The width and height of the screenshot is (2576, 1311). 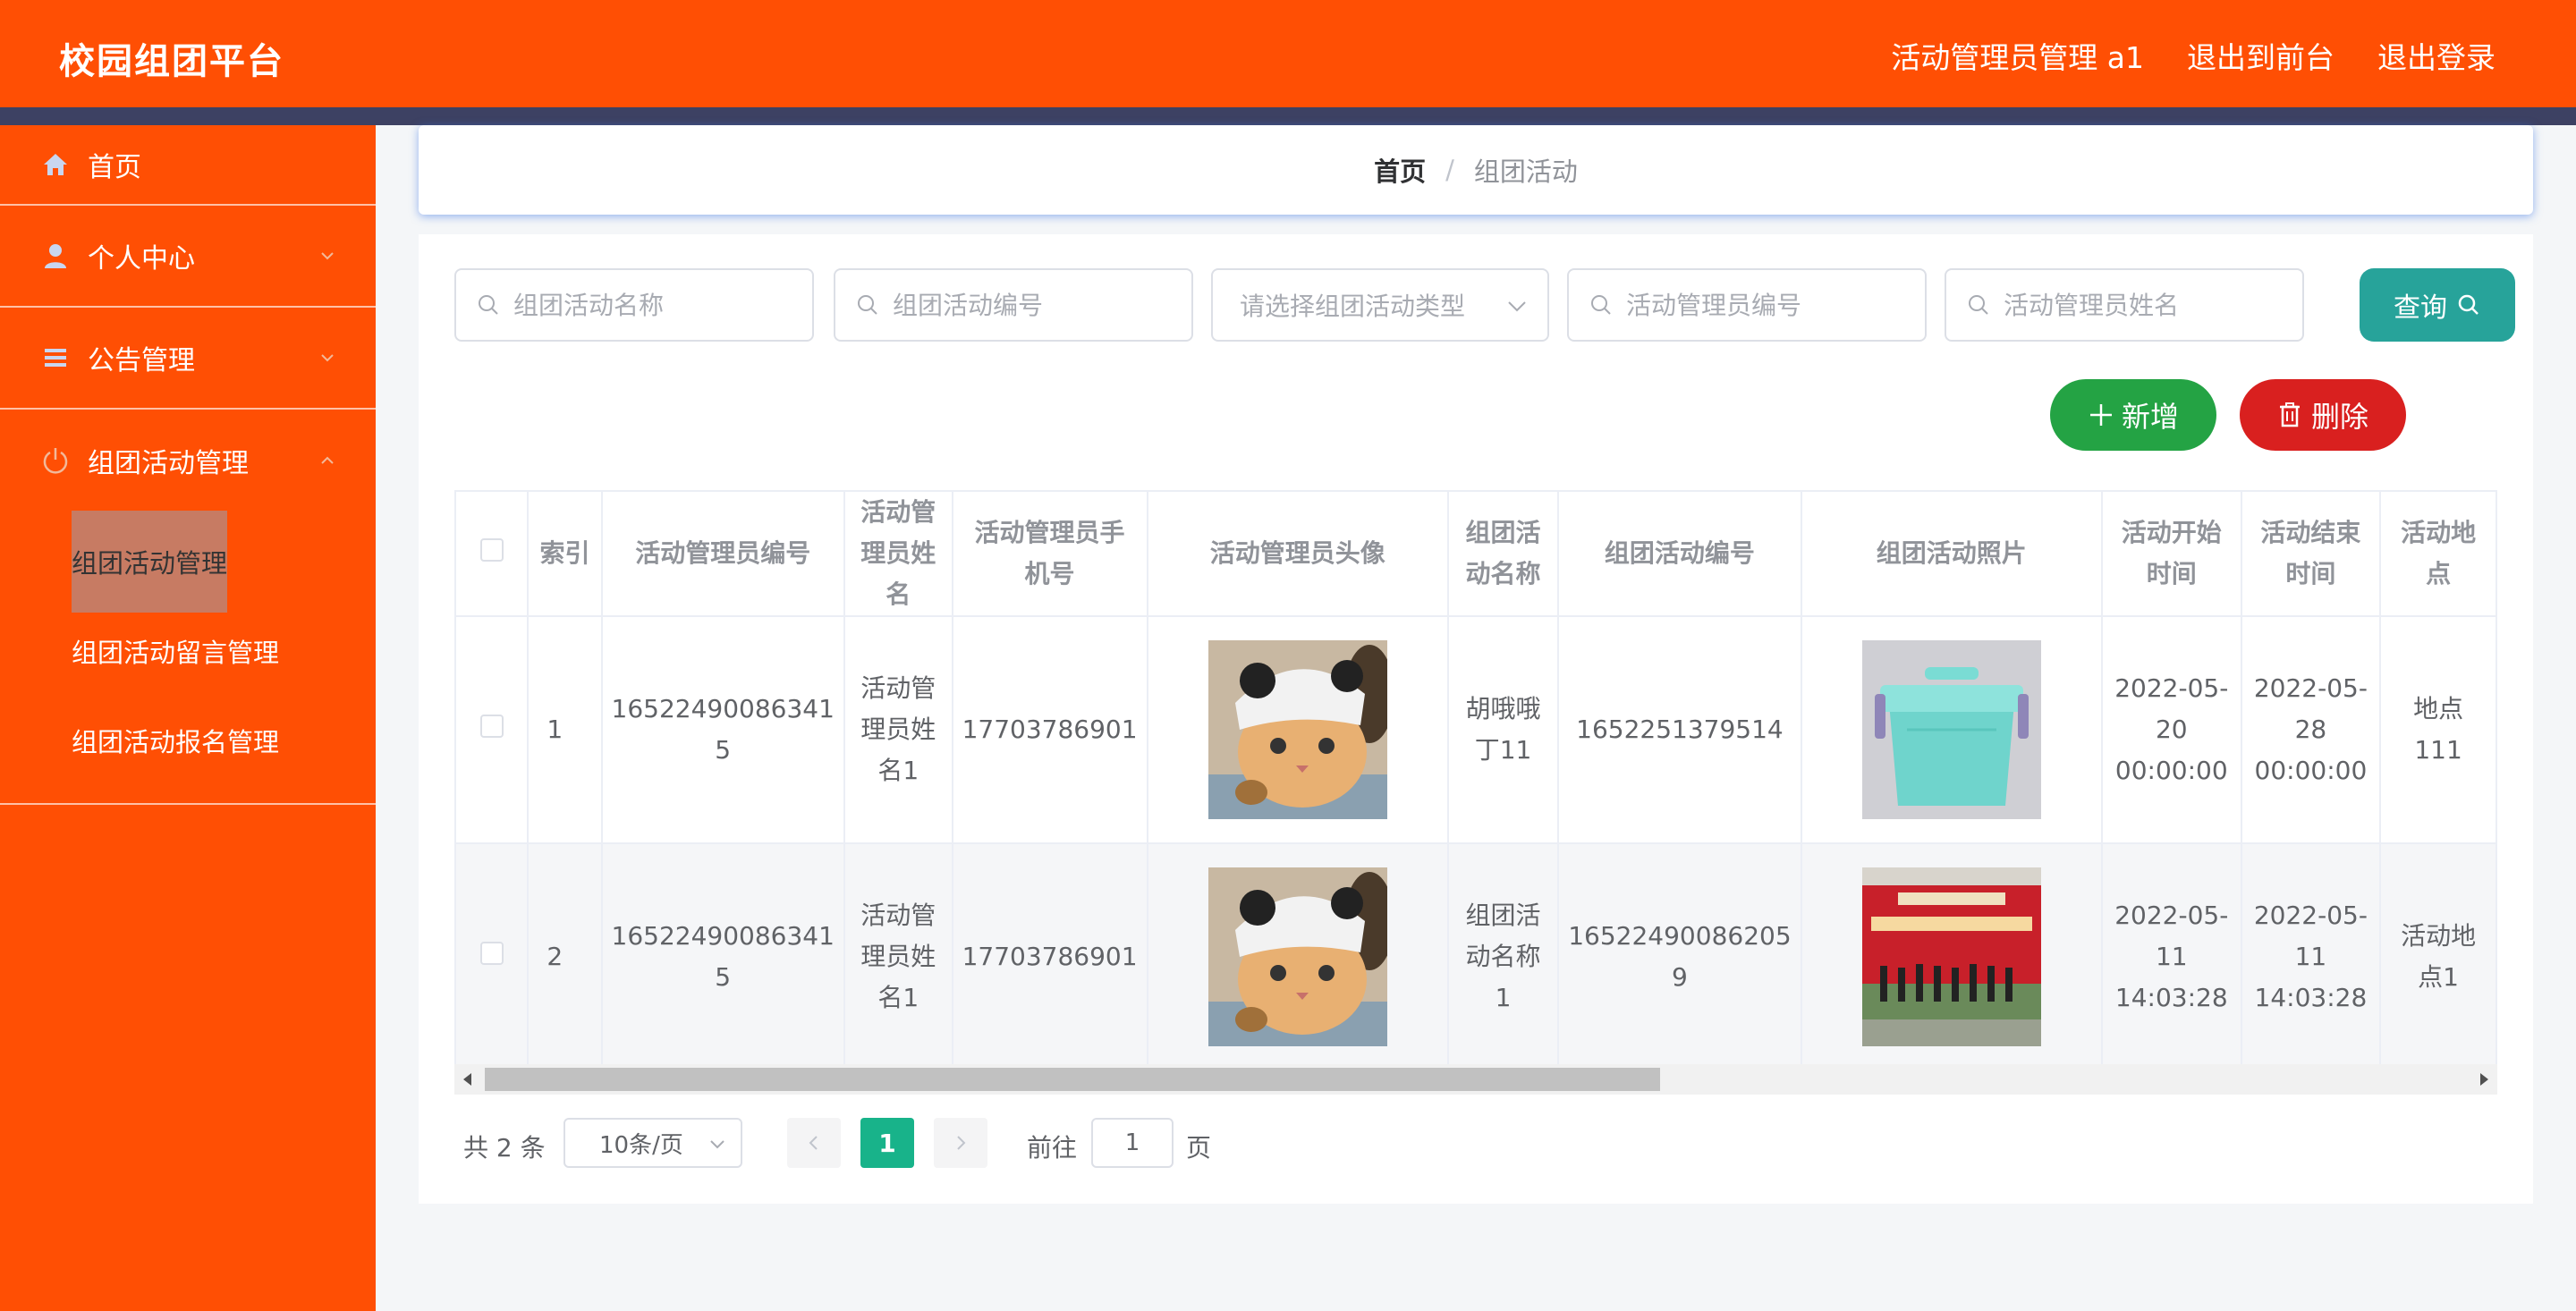 I want to click on cell-location: 地点111, so click(x=2438, y=729).